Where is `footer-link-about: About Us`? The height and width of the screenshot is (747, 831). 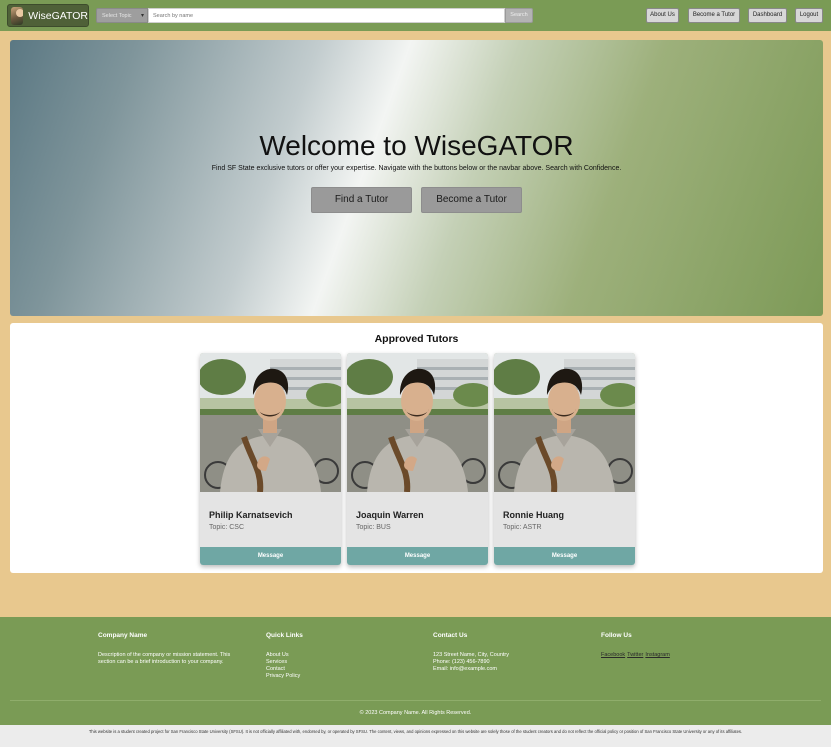
footer-link-about: About Us is located at coordinates (341, 655).